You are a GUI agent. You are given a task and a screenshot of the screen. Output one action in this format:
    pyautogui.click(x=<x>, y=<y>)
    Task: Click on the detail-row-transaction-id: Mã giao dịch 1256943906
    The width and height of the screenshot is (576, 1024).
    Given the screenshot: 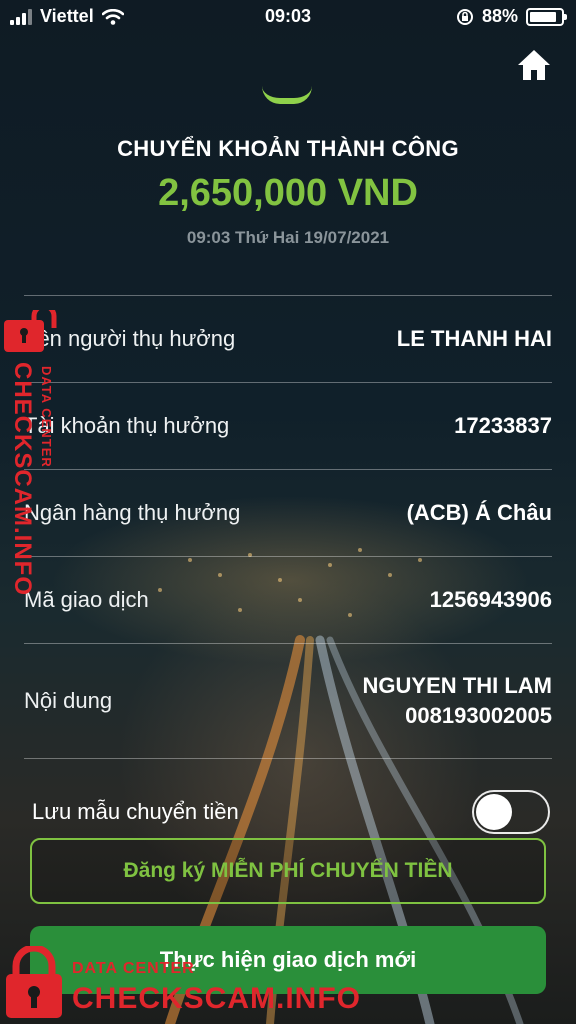 What is the action you would take?
    pyautogui.click(x=288, y=599)
    